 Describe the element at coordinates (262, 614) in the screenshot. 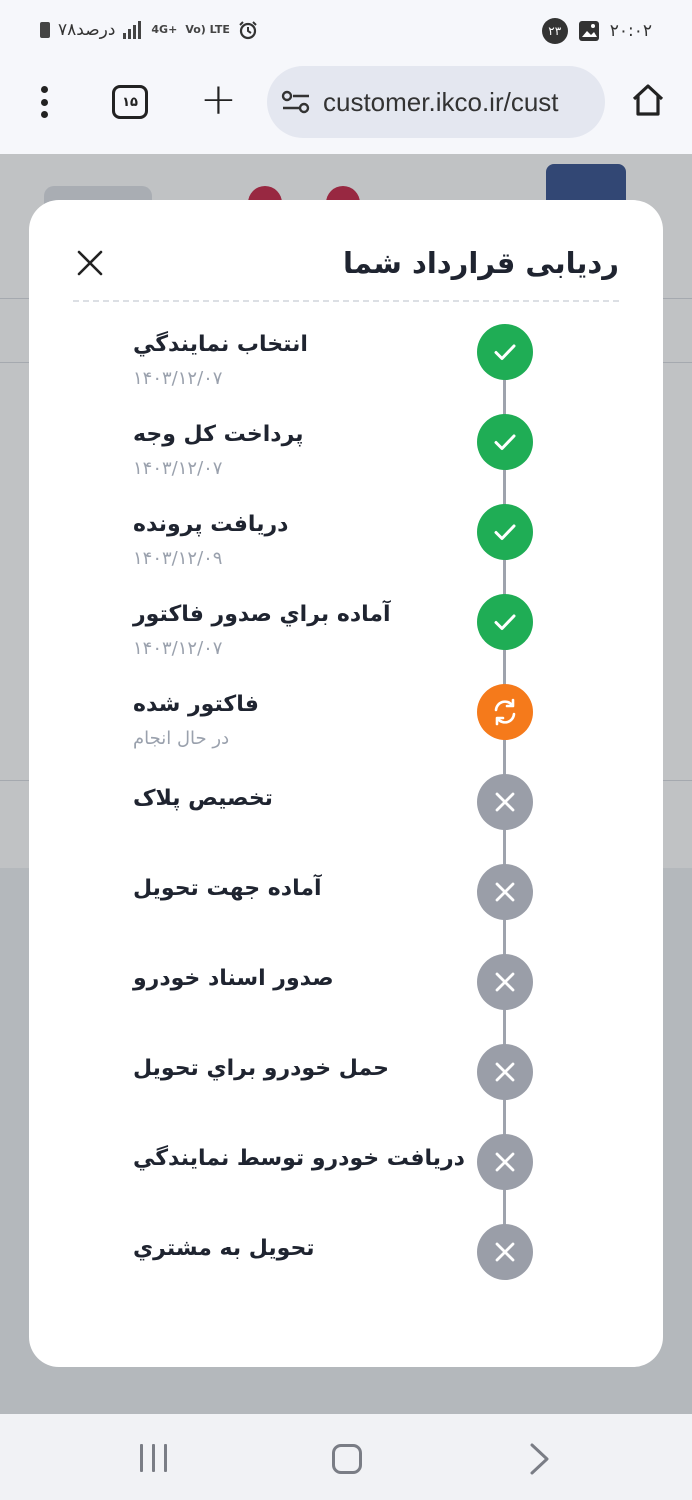

I see `step-title: آماده براي صدور فاکتور` at that location.